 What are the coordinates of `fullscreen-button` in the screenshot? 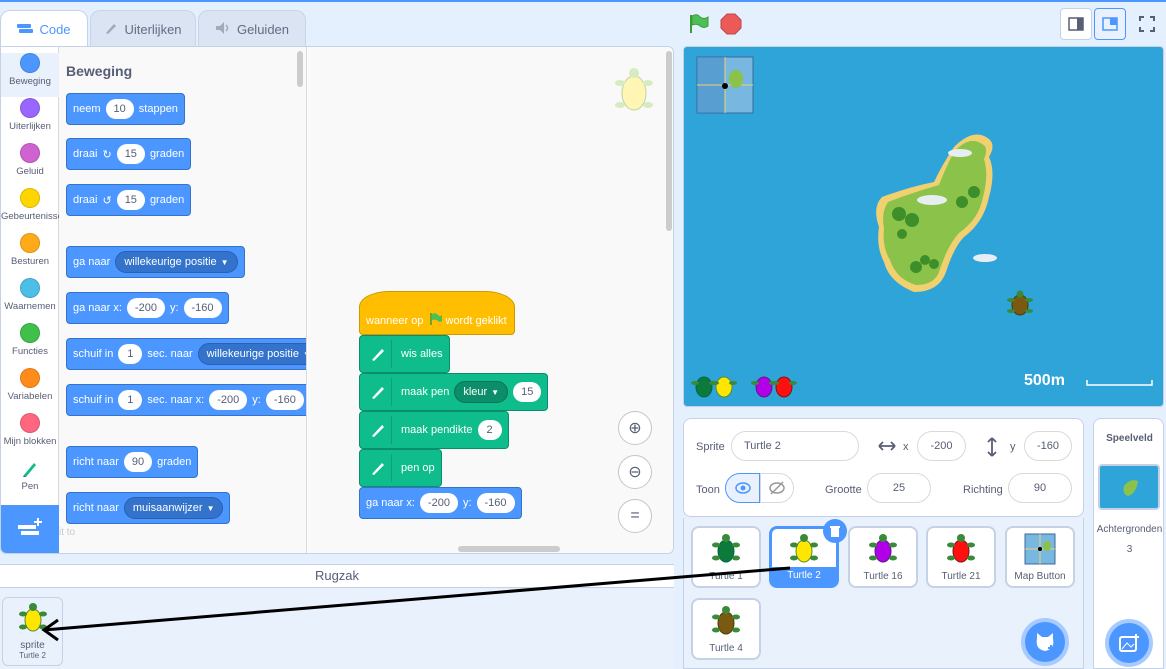 It's located at (1147, 24).